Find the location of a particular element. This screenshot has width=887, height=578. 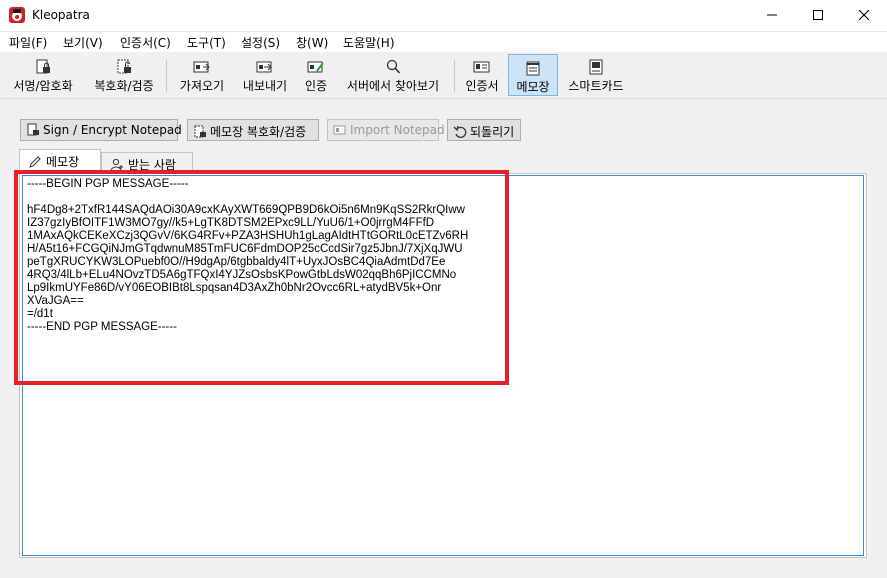

sign-encrypt-label: 서명/암호화 is located at coordinates (43, 86).